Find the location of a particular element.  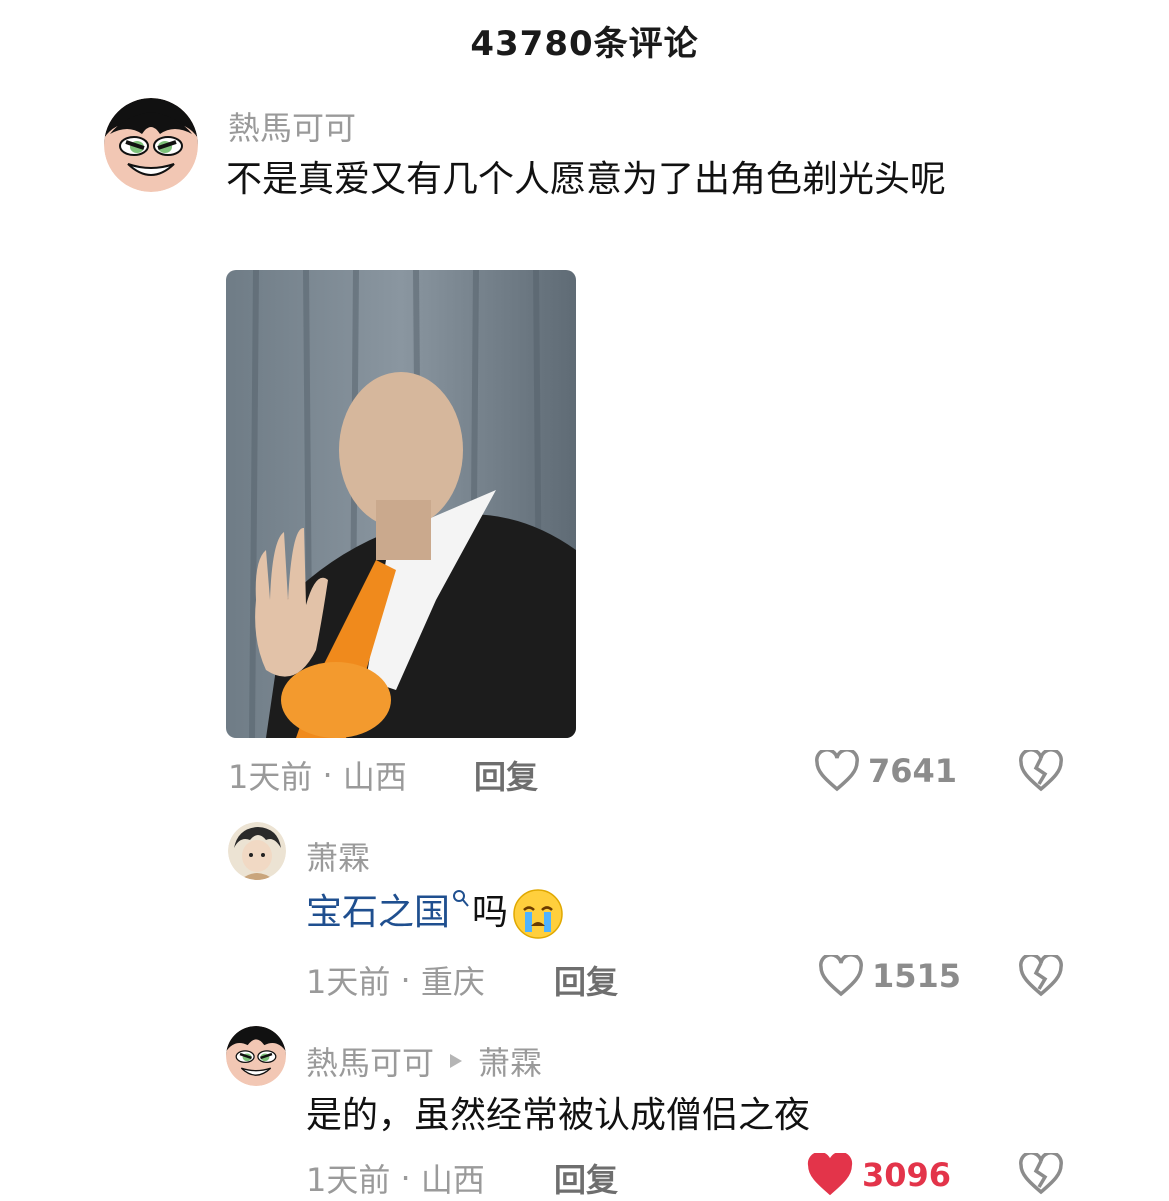

play-arrow-icon is located at coordinates (456, 1061).